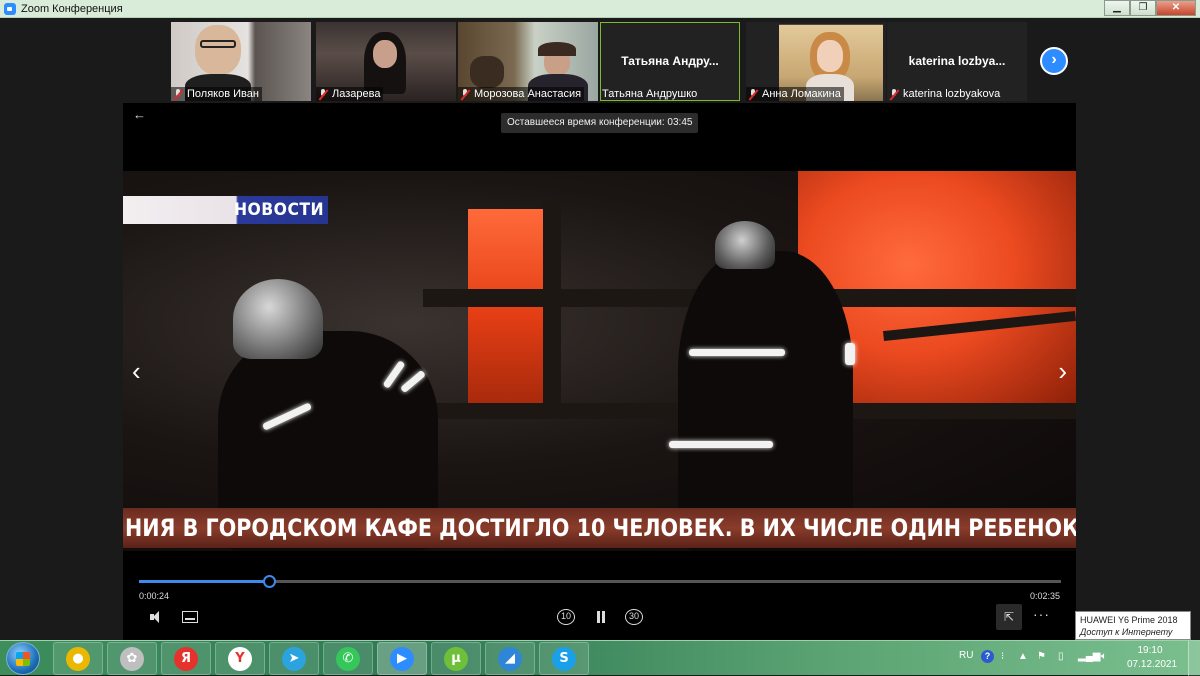 The height and width of the screenshot is (676, 1200). I want to click on more-options-icon: ···, so click(1041, 614).